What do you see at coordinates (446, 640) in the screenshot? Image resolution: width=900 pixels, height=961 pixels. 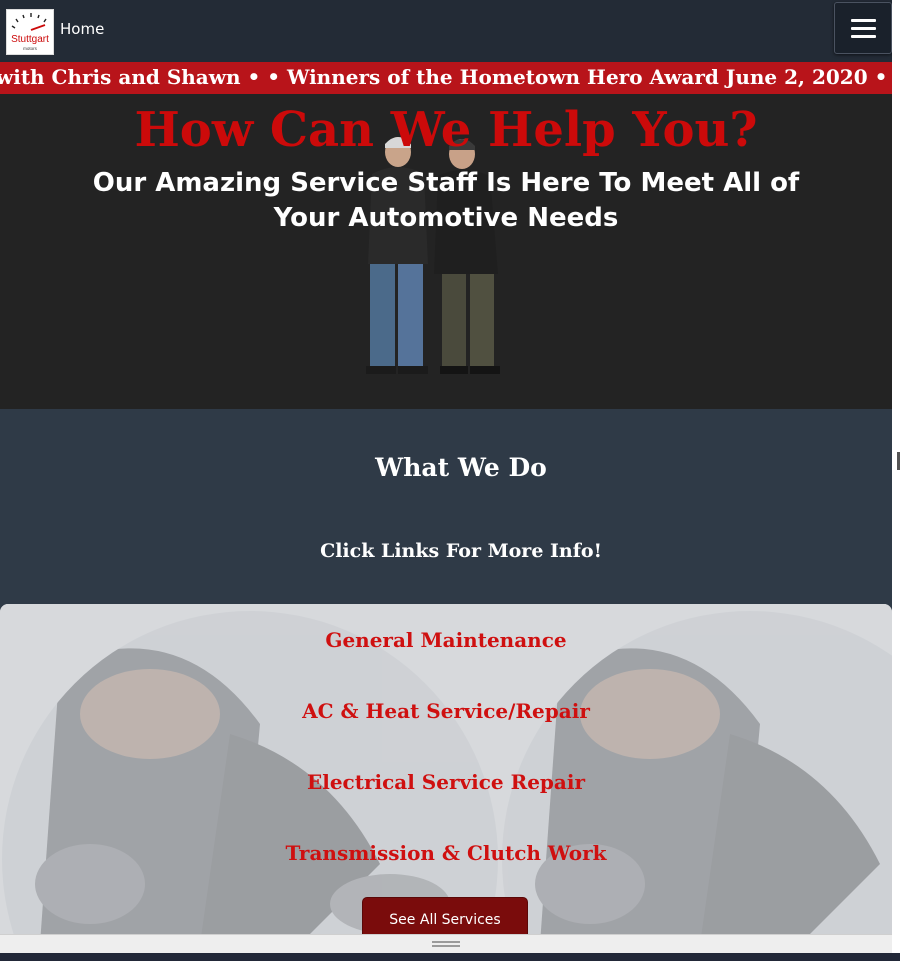 I see `service-link-general-maintenance: General Maintenance` at bounding box center [446, 640].